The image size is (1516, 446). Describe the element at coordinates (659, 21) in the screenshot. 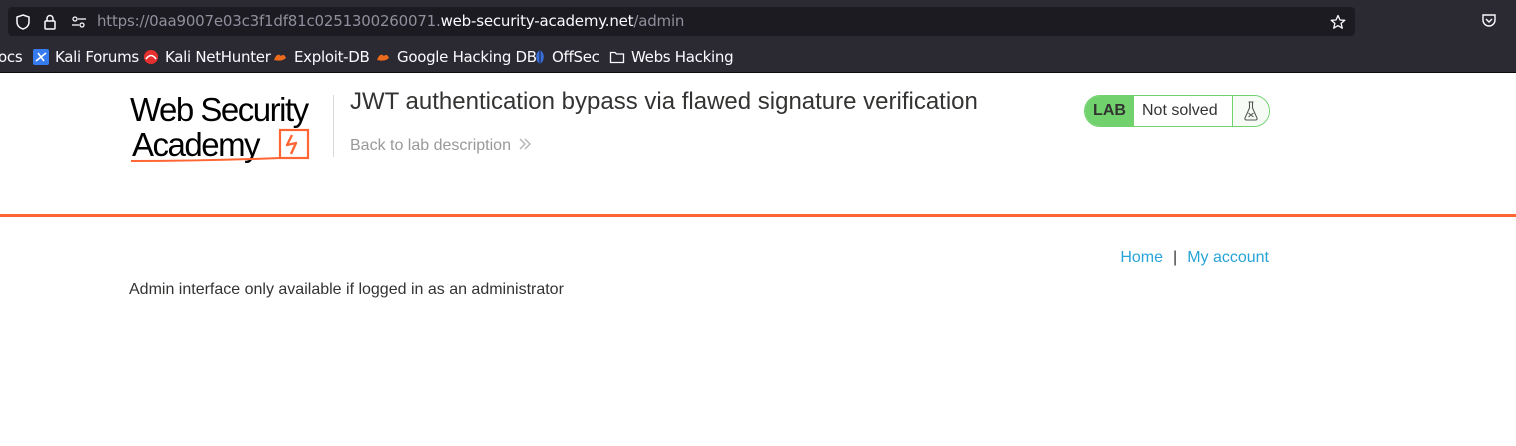

I see `url-path: /admin` at that location.